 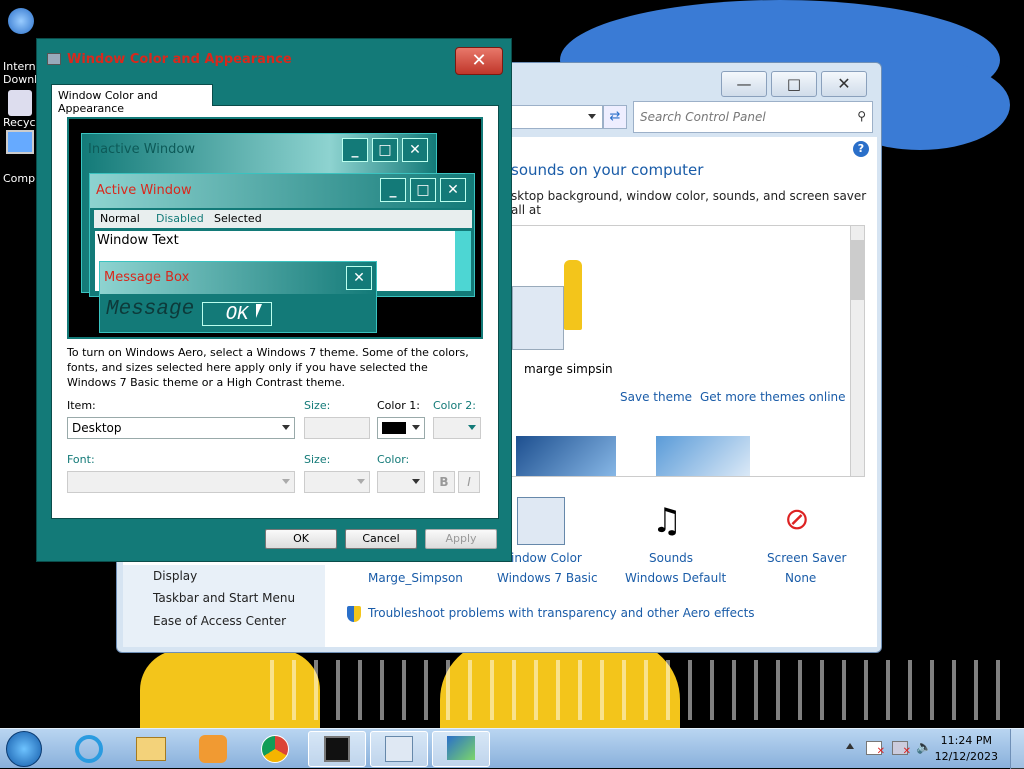 I want to click on ie-icon, so click(x=89, y=749).